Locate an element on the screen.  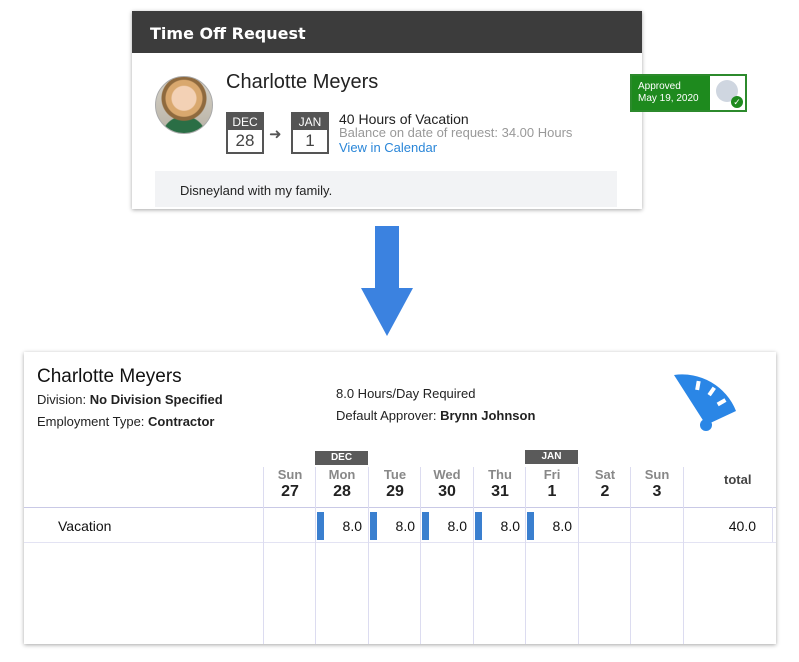
status-label: Approved is located at coordinates (659, 86).